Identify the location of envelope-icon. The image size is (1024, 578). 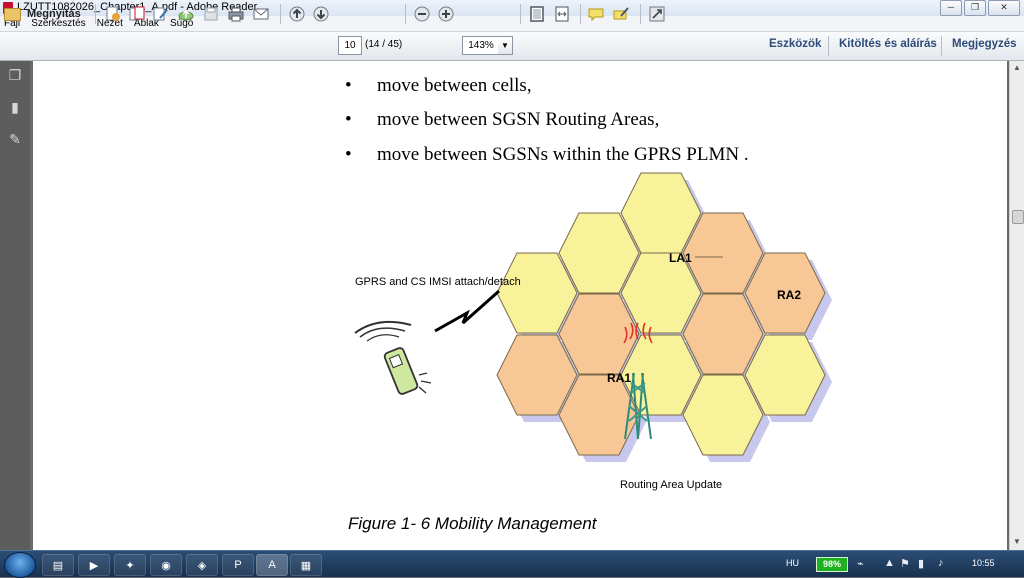
(261, 14).